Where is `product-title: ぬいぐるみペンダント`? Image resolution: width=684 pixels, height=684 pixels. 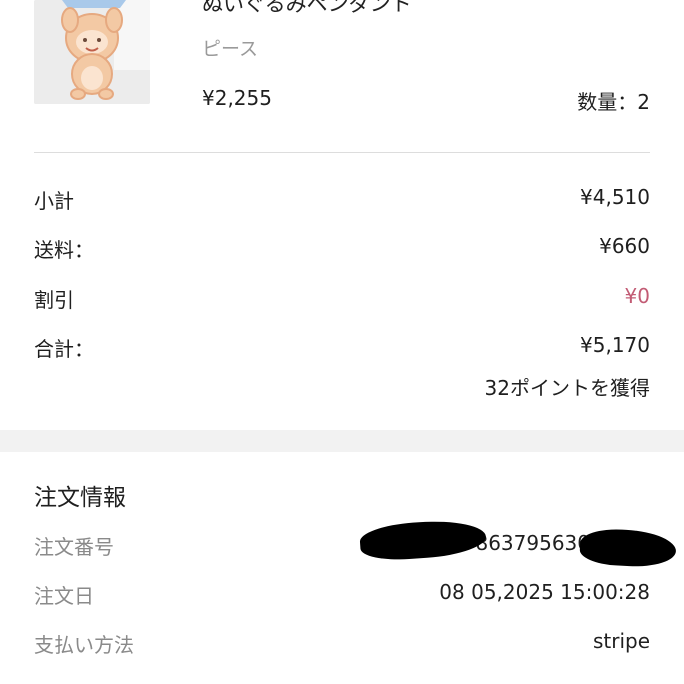
product-title: ぬいぐるみペンダント is located at coordinates (307, 9).